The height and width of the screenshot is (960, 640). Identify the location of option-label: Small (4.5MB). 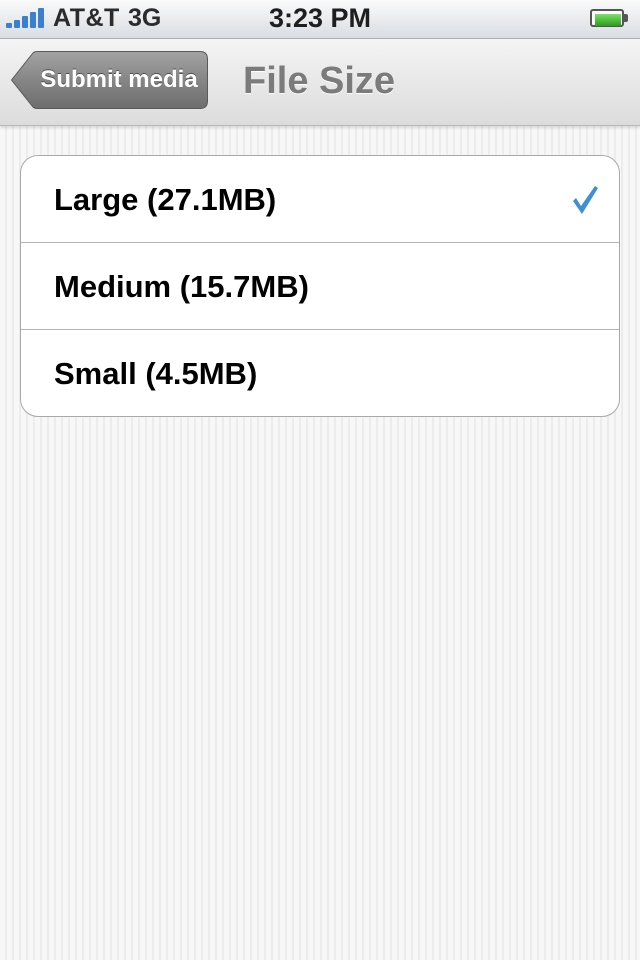
(156, 373).